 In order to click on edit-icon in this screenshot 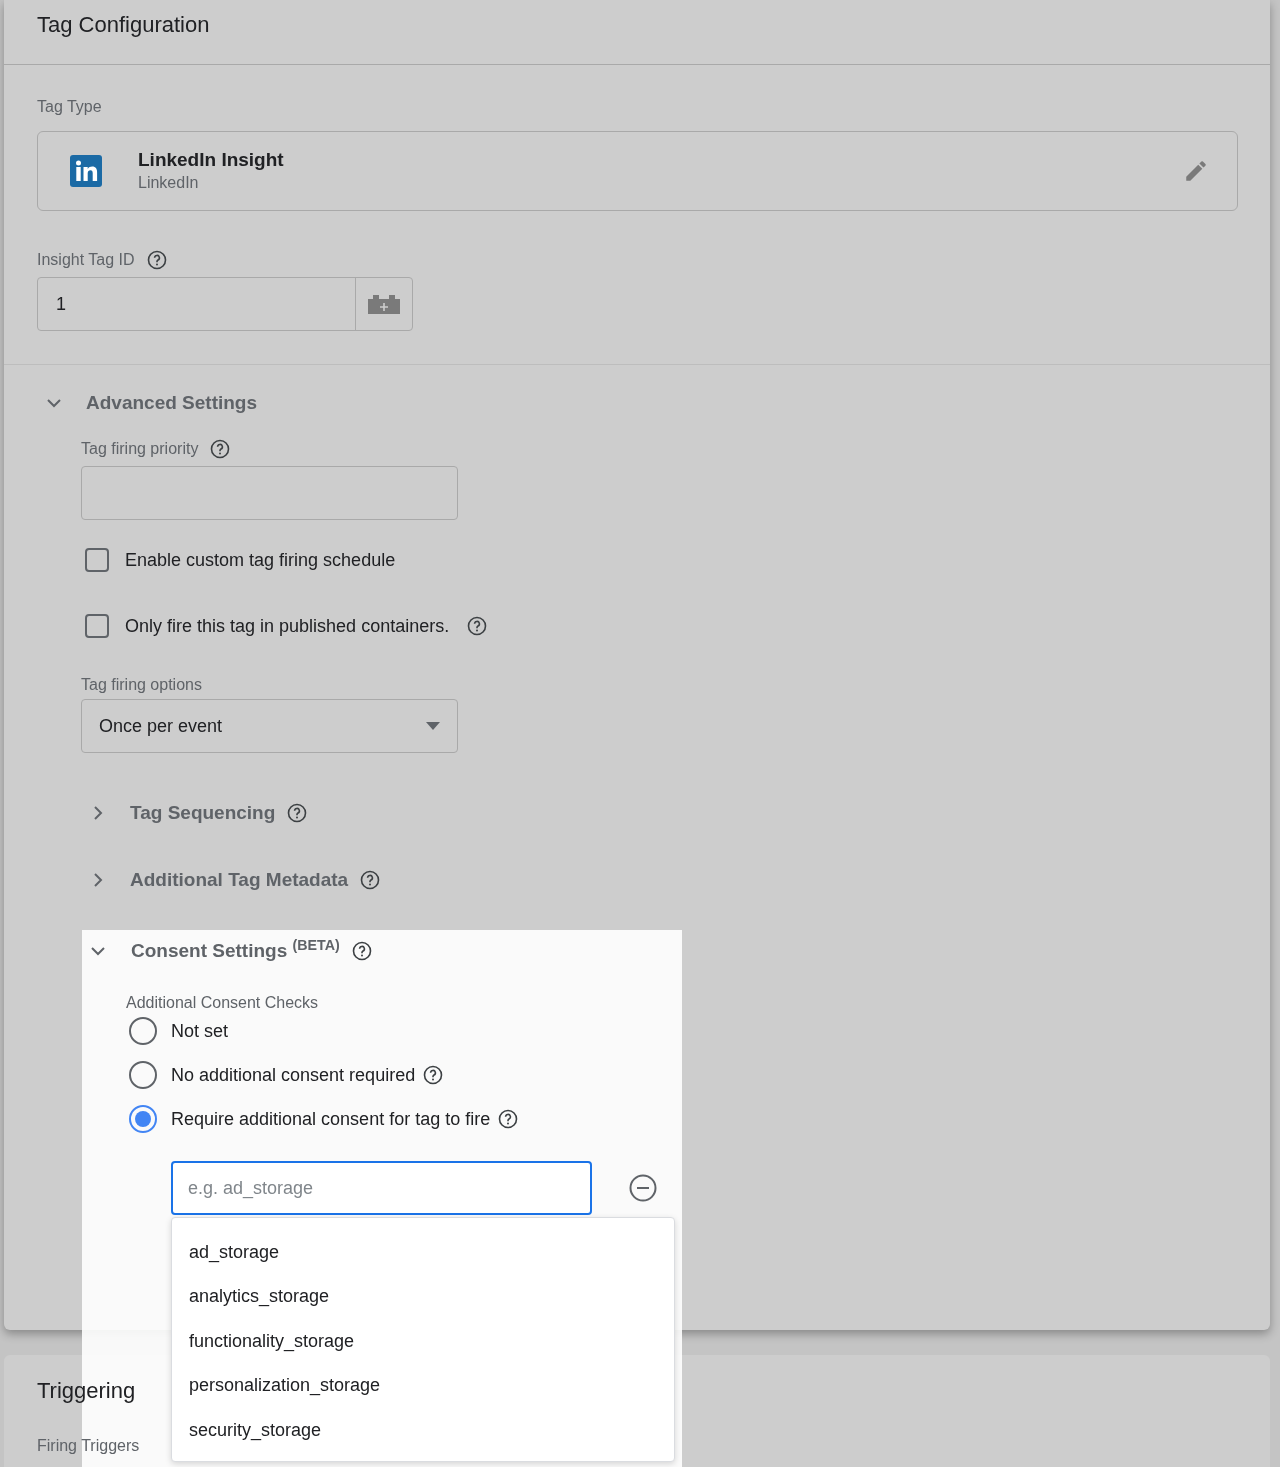, I will do `click(1196, 171)`.